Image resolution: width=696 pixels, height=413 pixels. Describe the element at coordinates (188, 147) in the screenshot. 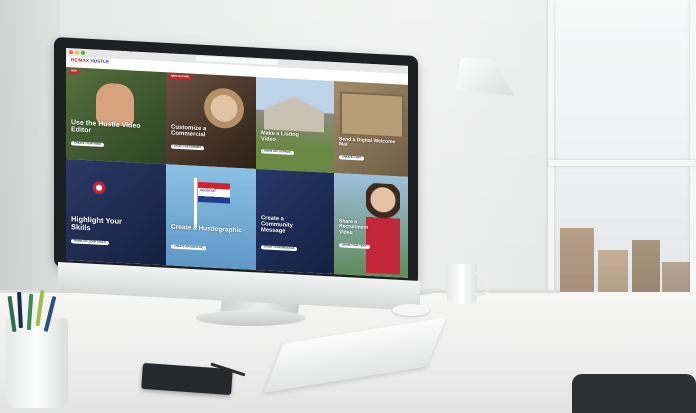

I see `tile-button: START CUSTOMIZING` at that location.